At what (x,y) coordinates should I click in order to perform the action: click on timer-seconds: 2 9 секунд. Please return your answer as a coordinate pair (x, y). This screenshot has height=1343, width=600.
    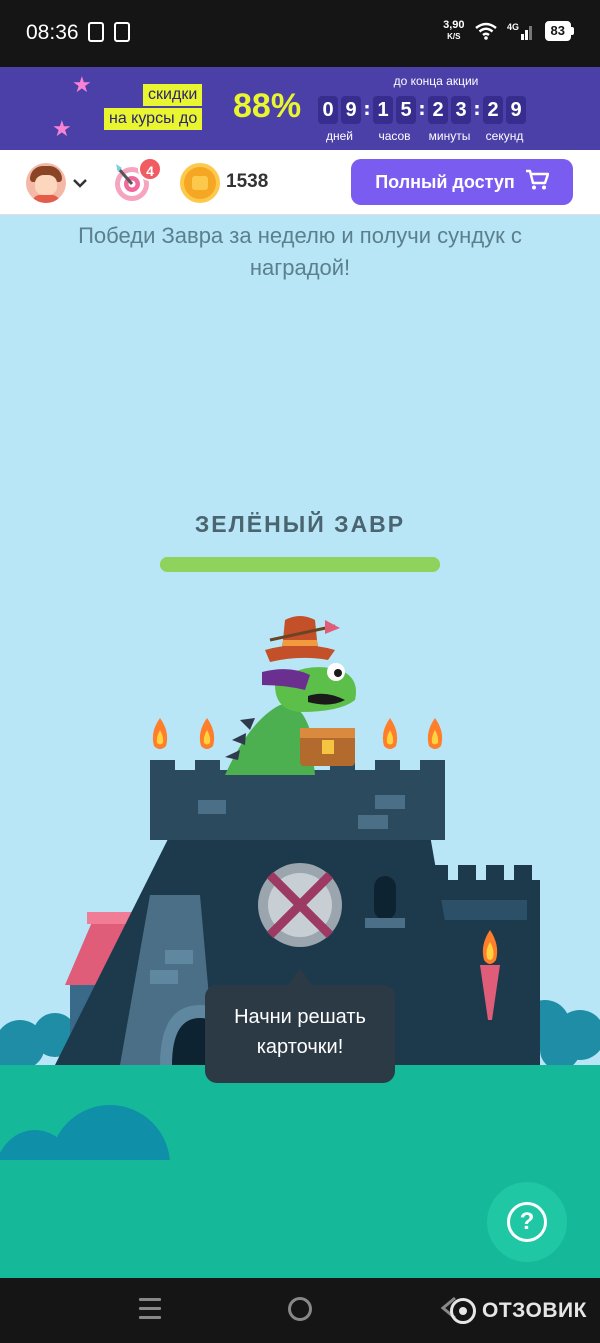
    Looking at the image, I should click on (504, 119).